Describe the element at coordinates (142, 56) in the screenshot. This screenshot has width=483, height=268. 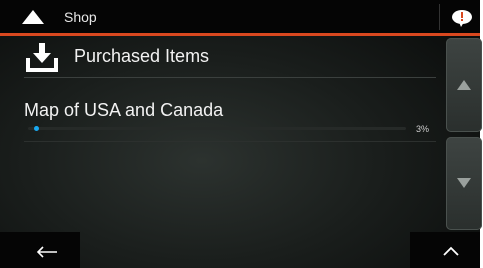
I see `purchased-items-label: Purchased Items` at that location.